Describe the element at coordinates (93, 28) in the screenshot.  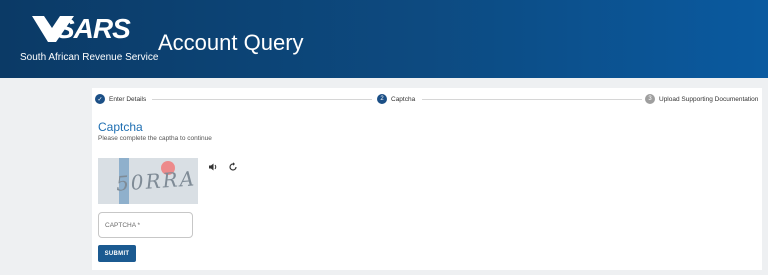
I see `sars-logo-text: SARS` at that location.